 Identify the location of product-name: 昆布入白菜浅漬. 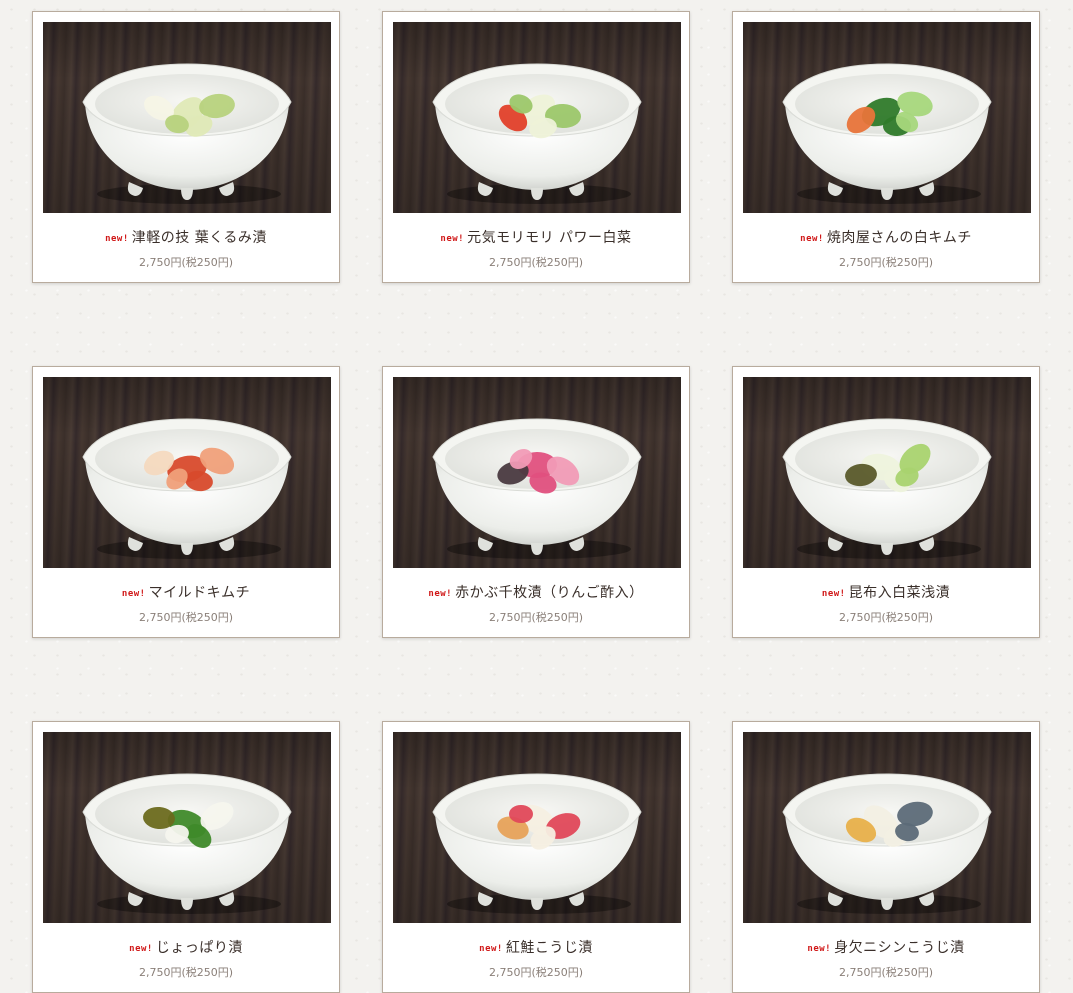
(900, 593).